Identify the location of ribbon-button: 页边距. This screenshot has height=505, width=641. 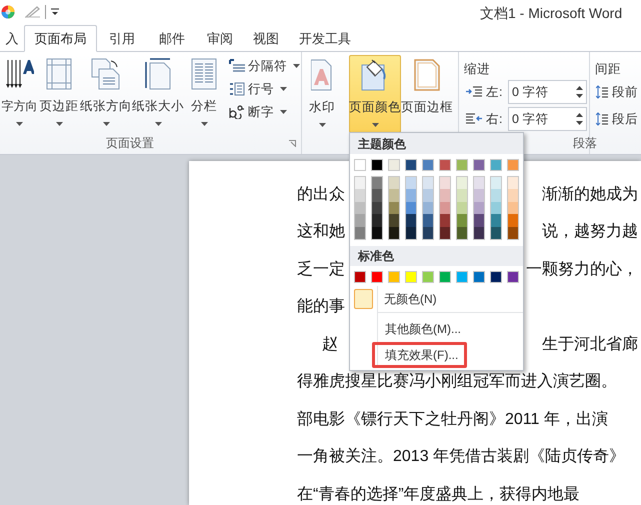
(59, 94).